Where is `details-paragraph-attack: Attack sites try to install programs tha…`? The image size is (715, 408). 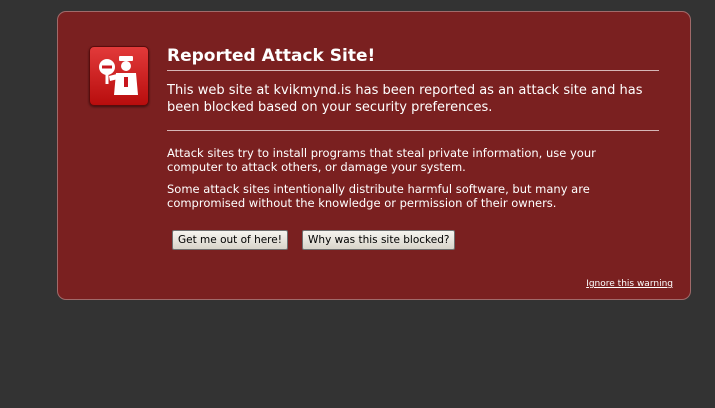 details-paragraph-attack: Attack sites try to install programs tha… is located at coordinates (381, 160).